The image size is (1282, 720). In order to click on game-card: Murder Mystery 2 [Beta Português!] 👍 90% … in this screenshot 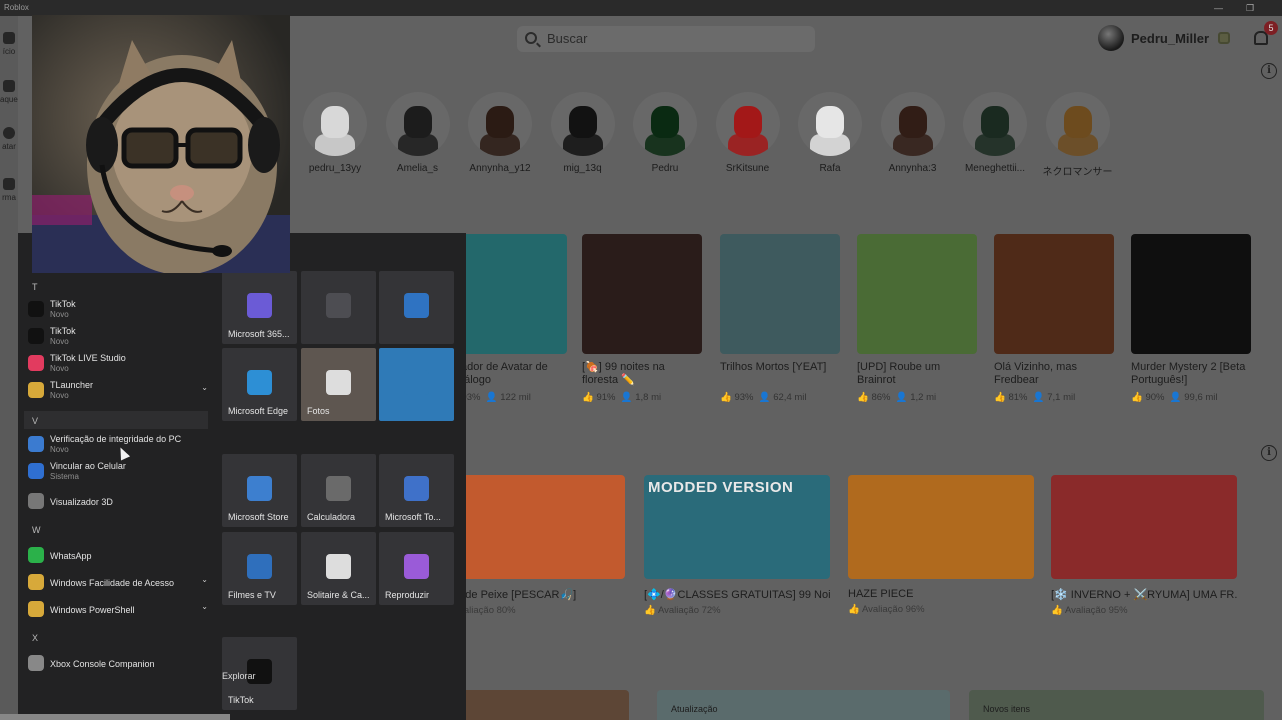, I will do `click(1191, 318)`.